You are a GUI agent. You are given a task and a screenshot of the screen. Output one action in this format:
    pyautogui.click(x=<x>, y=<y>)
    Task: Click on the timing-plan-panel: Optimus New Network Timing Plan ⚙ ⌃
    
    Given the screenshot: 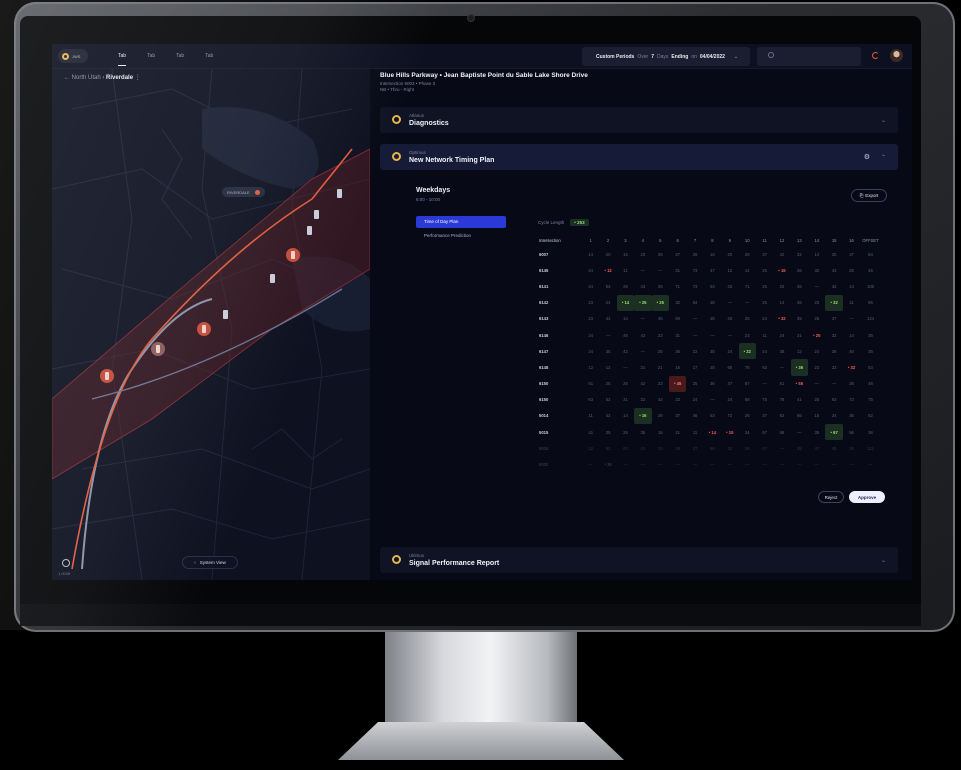 What is the action you would take?
    pyautogui.click(x=639, y=157)
    